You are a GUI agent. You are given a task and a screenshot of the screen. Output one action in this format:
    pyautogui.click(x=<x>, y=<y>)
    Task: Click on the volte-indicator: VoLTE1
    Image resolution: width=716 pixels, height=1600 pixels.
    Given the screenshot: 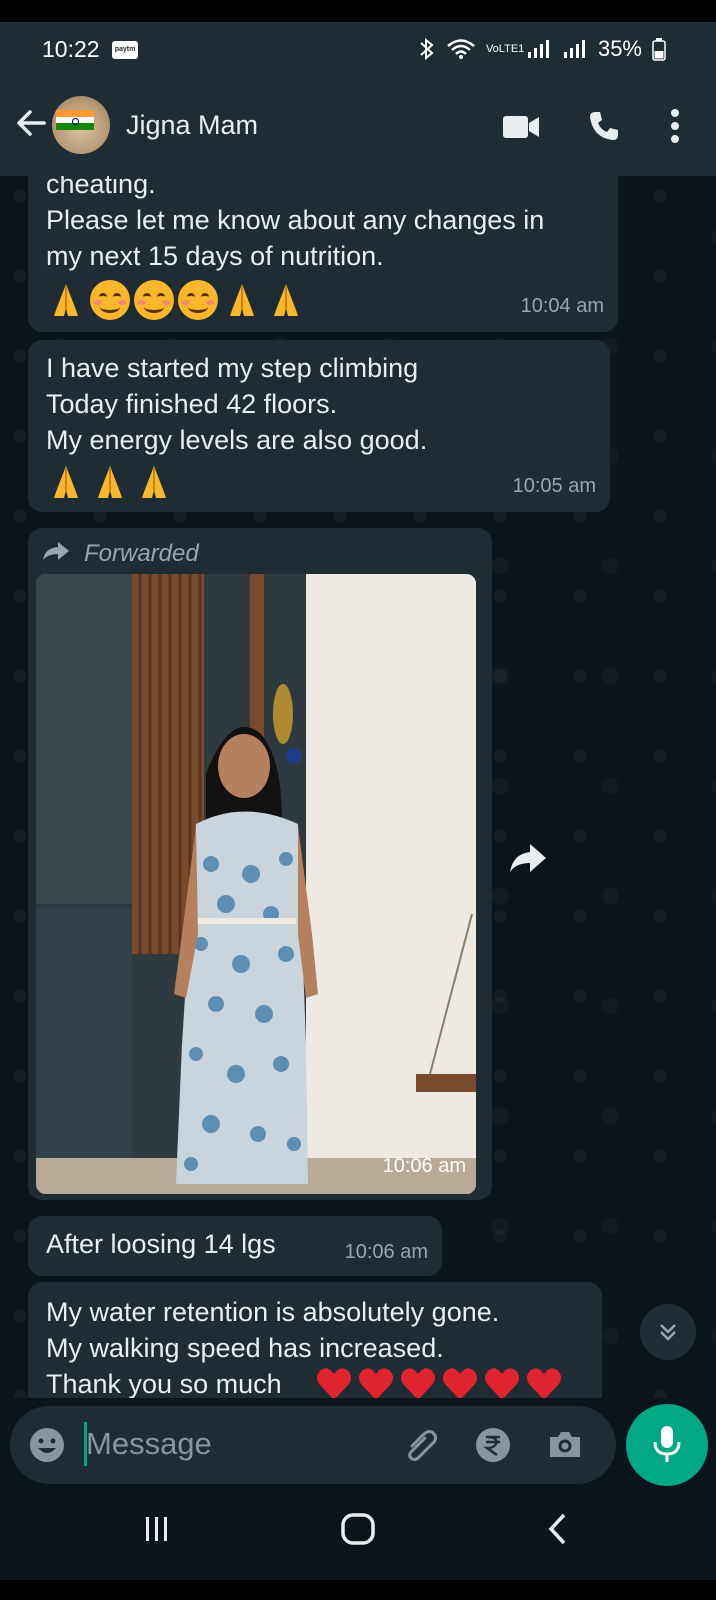 What is the action you would take?
    pyautogui.click(x=505, y=49)
    